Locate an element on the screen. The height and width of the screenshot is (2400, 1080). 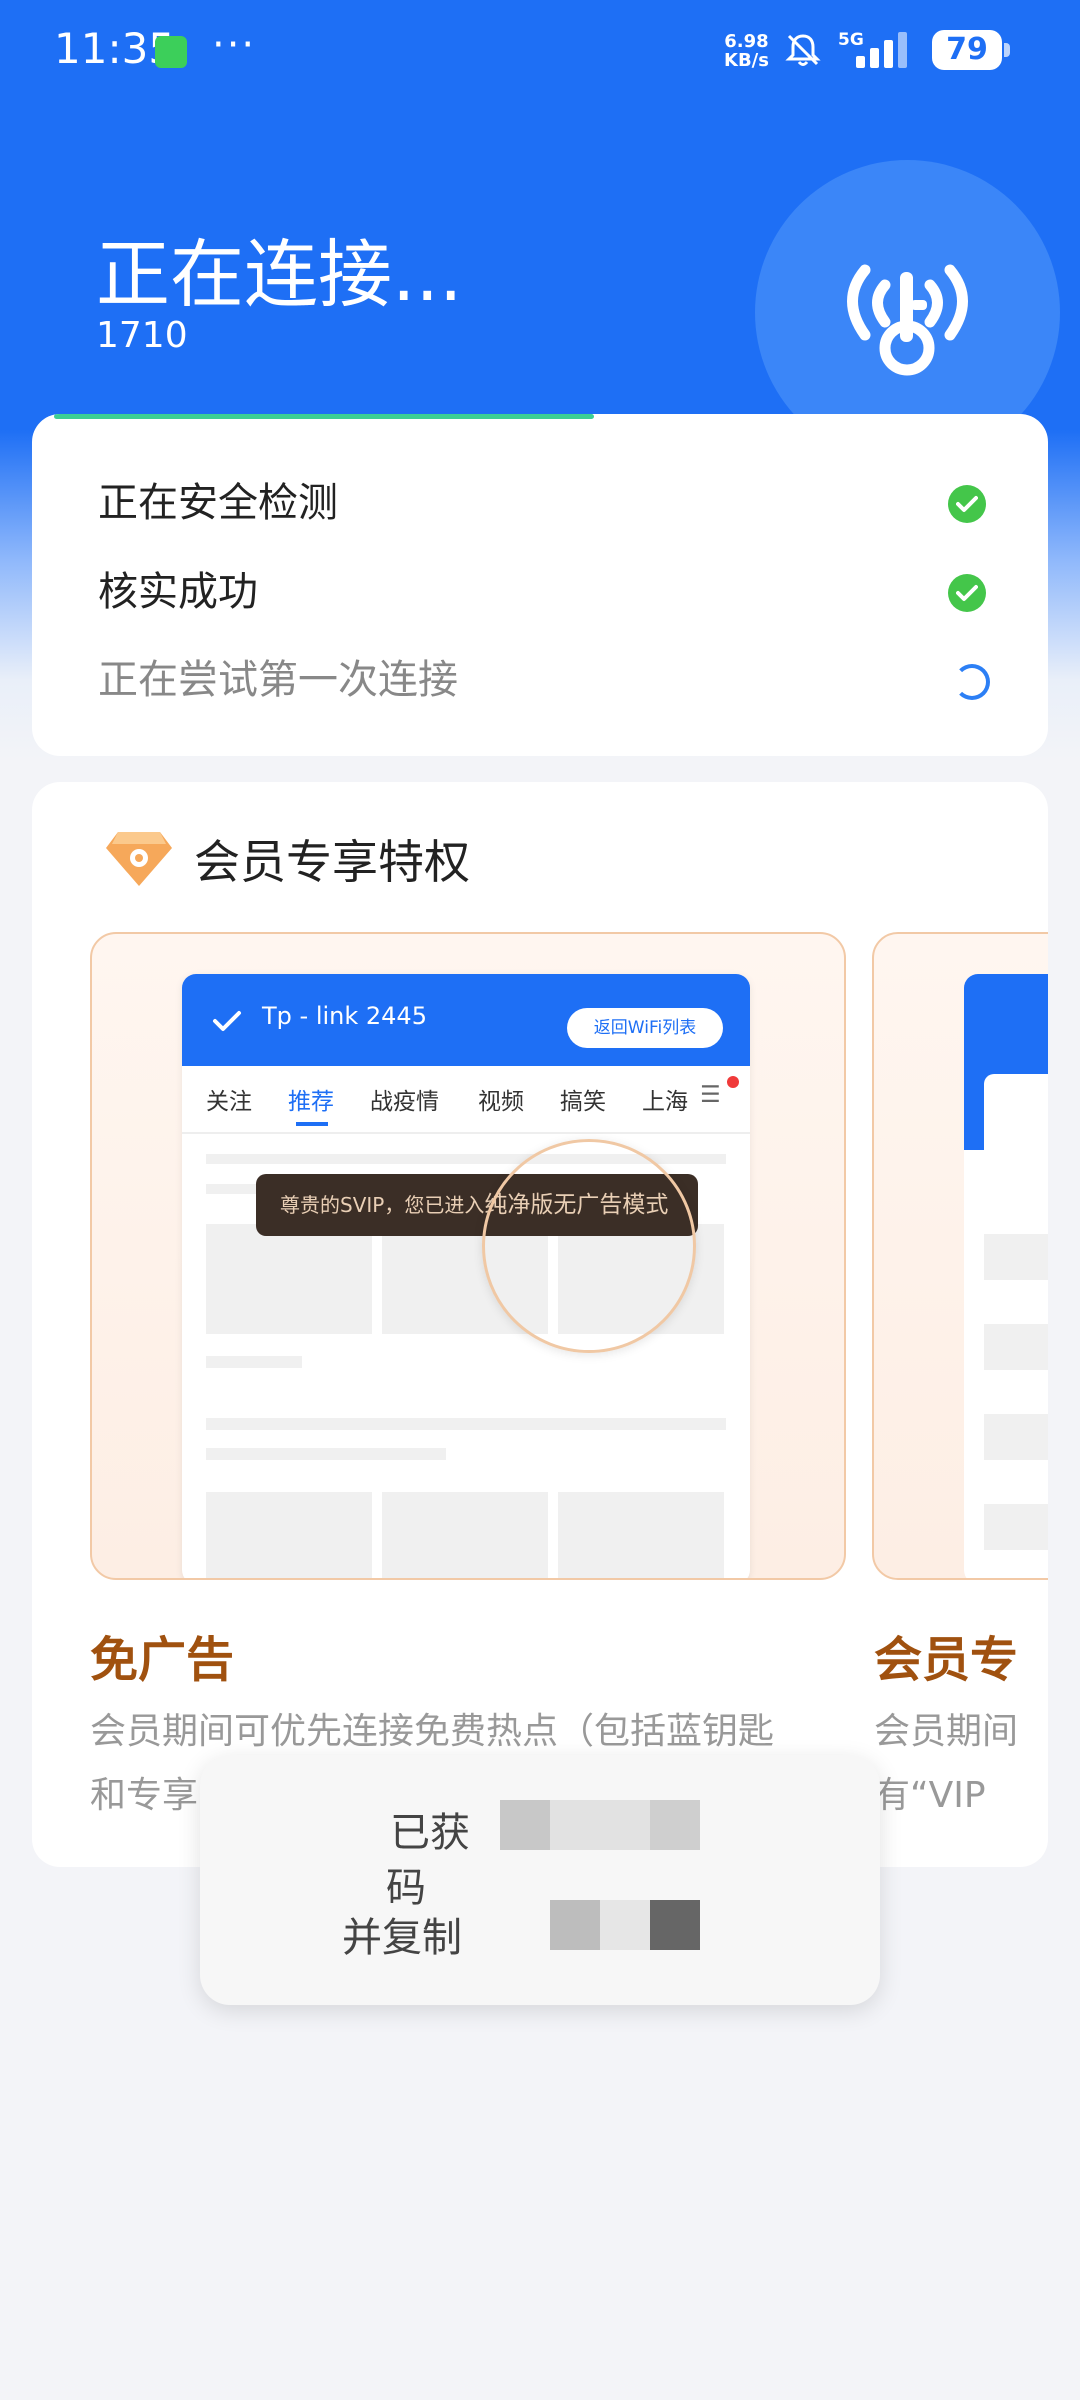
mock-tab-underline is located at coordinates (312, 1124).